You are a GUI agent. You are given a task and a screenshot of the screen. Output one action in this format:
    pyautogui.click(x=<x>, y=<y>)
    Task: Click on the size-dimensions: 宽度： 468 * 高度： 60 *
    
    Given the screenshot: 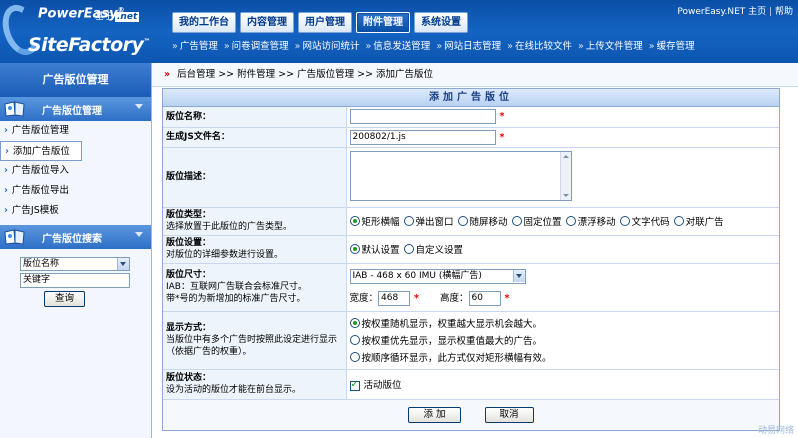 What is the action you would take?
    pyautogui.click(x=563, y=298)
    